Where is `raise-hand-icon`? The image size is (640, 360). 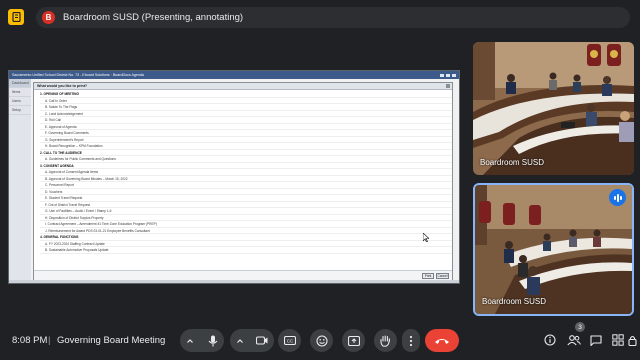 raise-hand-icon is located at coordinates (385, 340).